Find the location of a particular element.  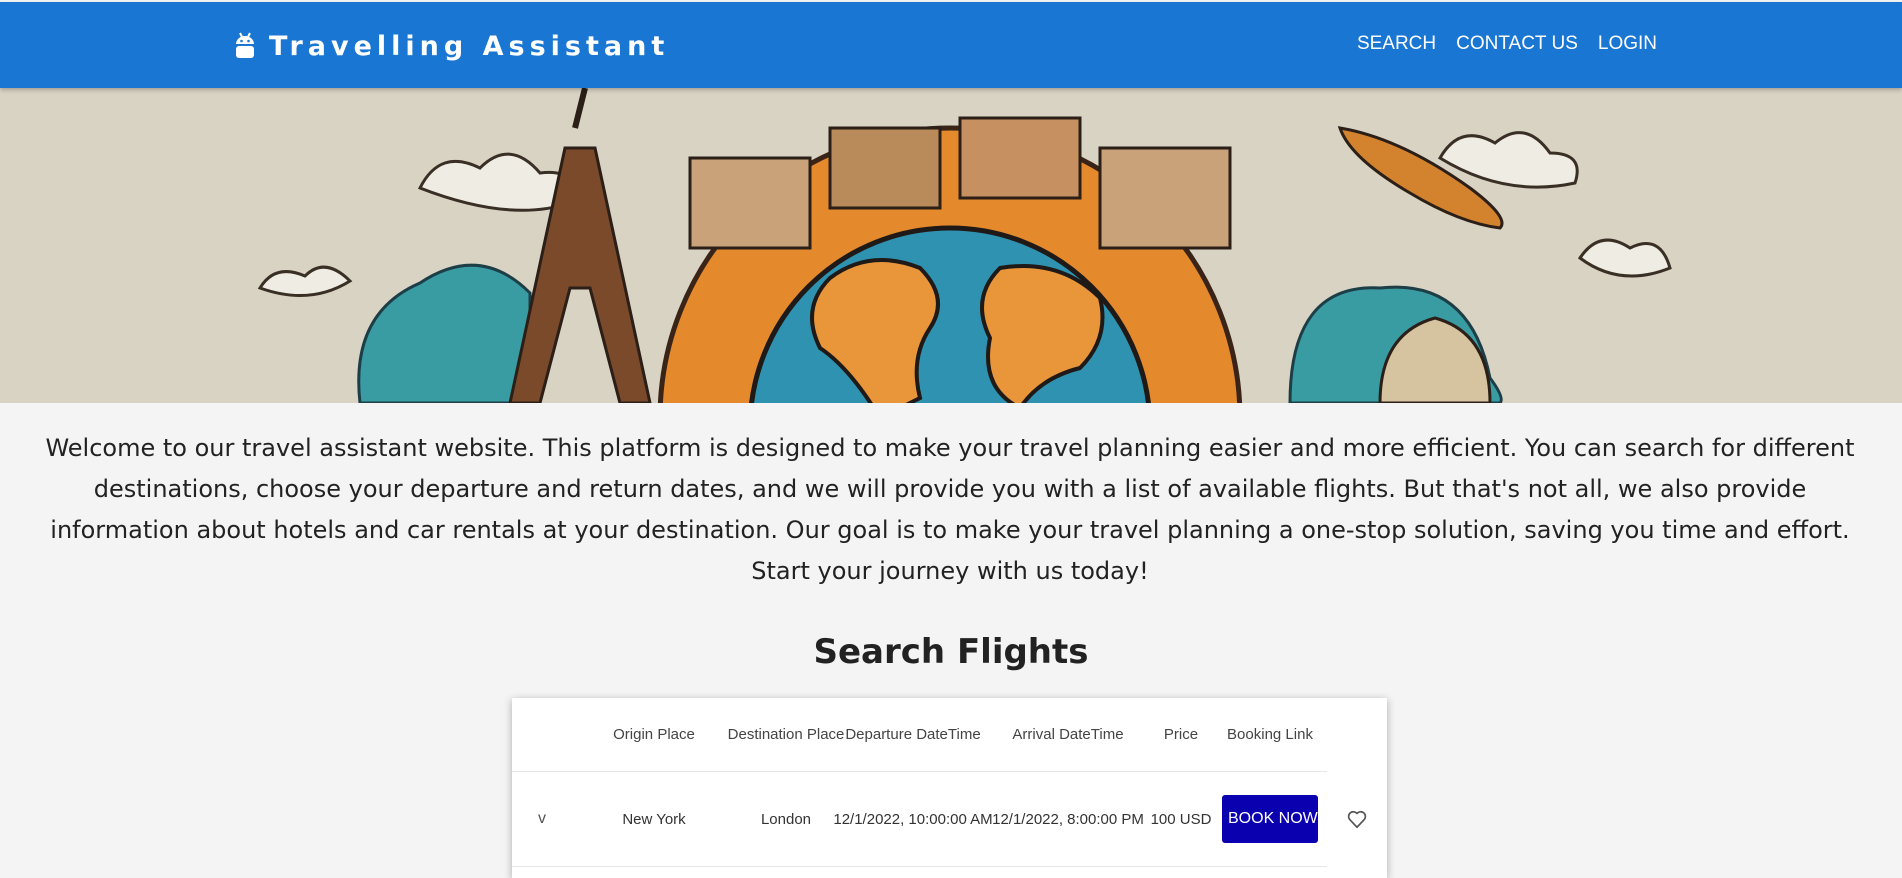

cell-departure: 12/1/2022, 10:00:00 AM is located at coordinates (913, 819).